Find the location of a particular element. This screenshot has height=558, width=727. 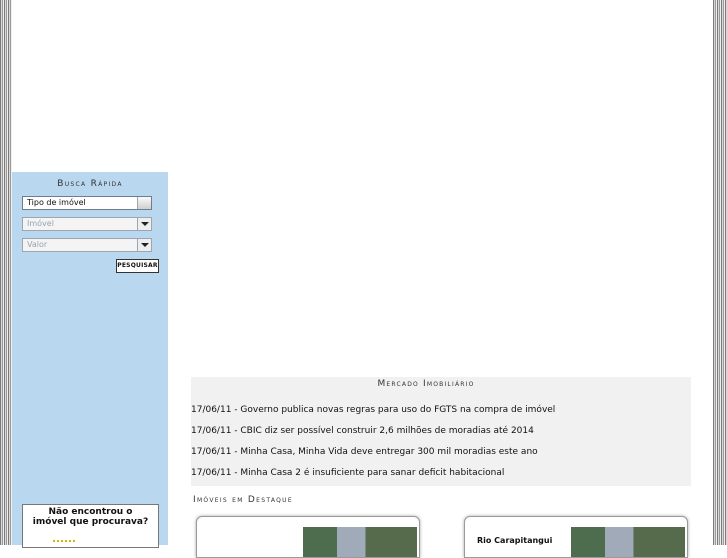

featured-property-card is located at coordinates (308, 537).